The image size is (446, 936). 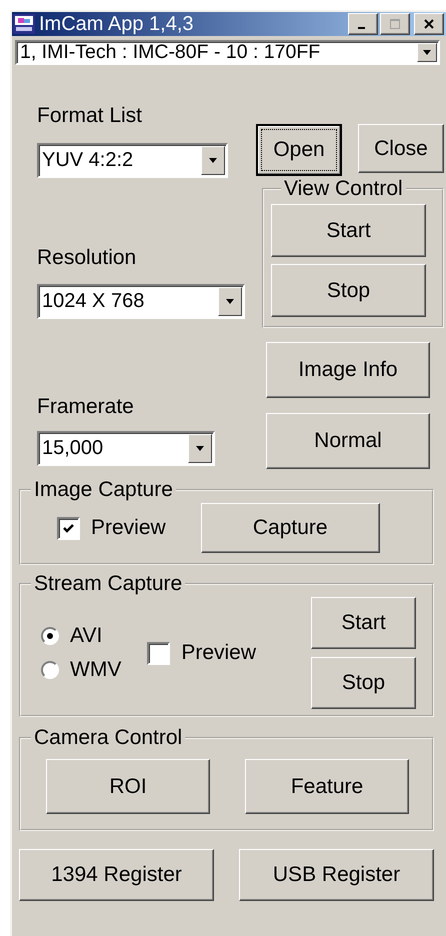 I want to click on group-title: View Control, so click(x=343, y=189).